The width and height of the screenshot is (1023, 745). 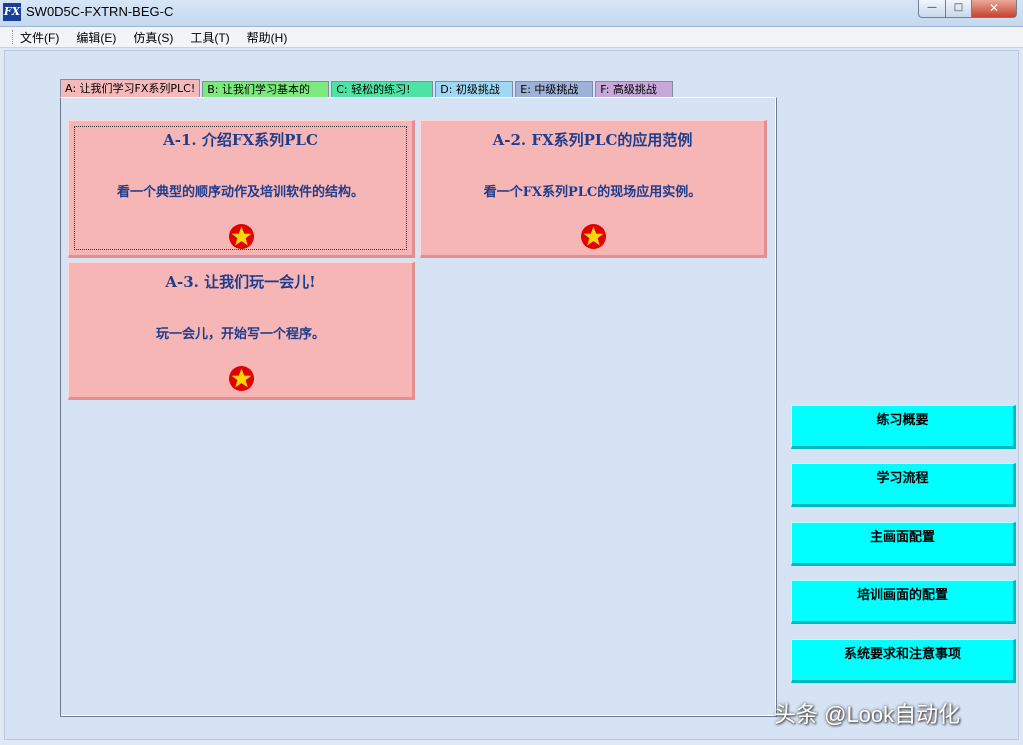 What do you see at coordinates (511, 37) in the screenshot?
I see `menu-bar: 文件(F) 编辑(E) 仿真(S) 工具(T) 帮助(H)` at bounding box center [511, 37].